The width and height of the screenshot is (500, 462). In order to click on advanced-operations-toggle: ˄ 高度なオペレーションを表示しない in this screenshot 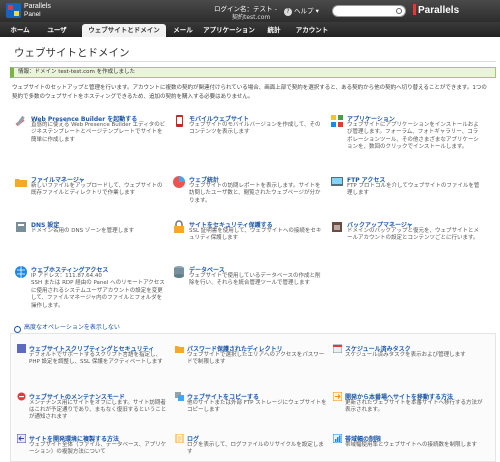, I will do `click(67, 327)`.